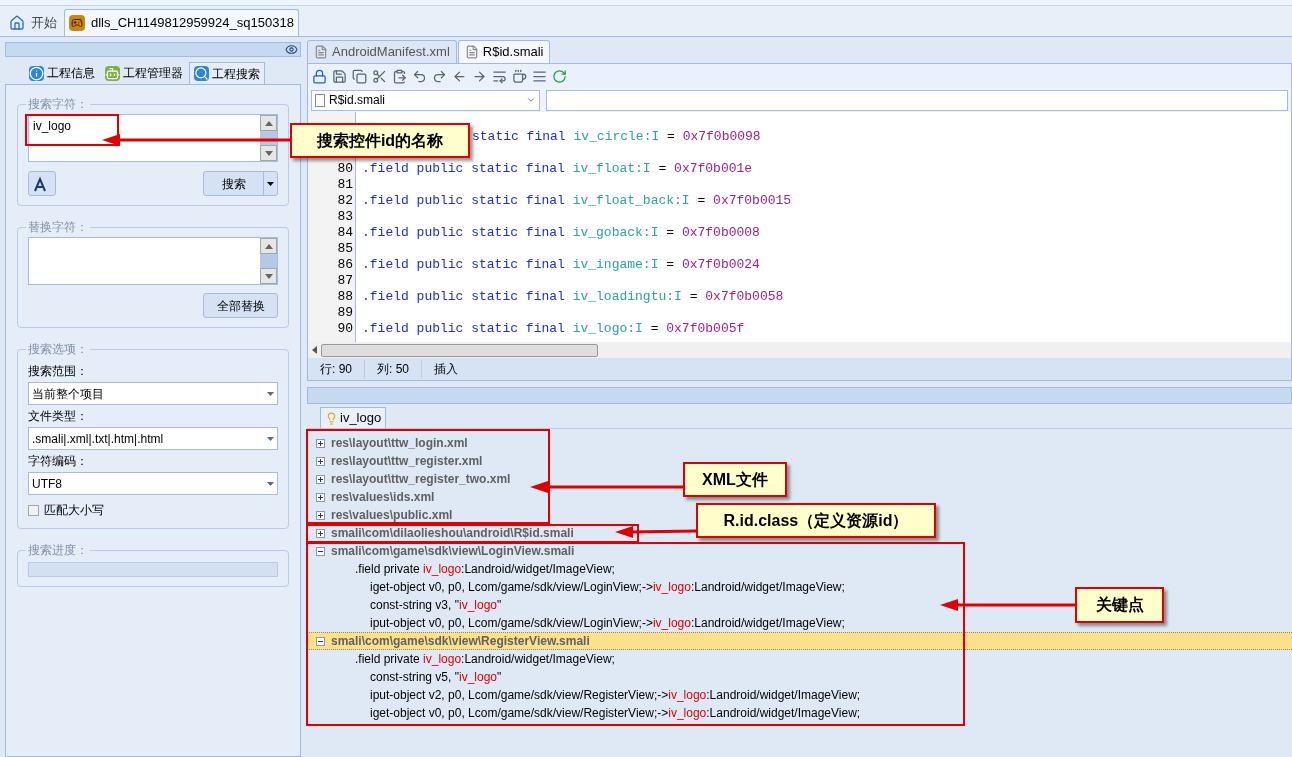 This screenshot has width=1292, height=757. I want to click on group-title: 搜索字符：, so click(58, 104).